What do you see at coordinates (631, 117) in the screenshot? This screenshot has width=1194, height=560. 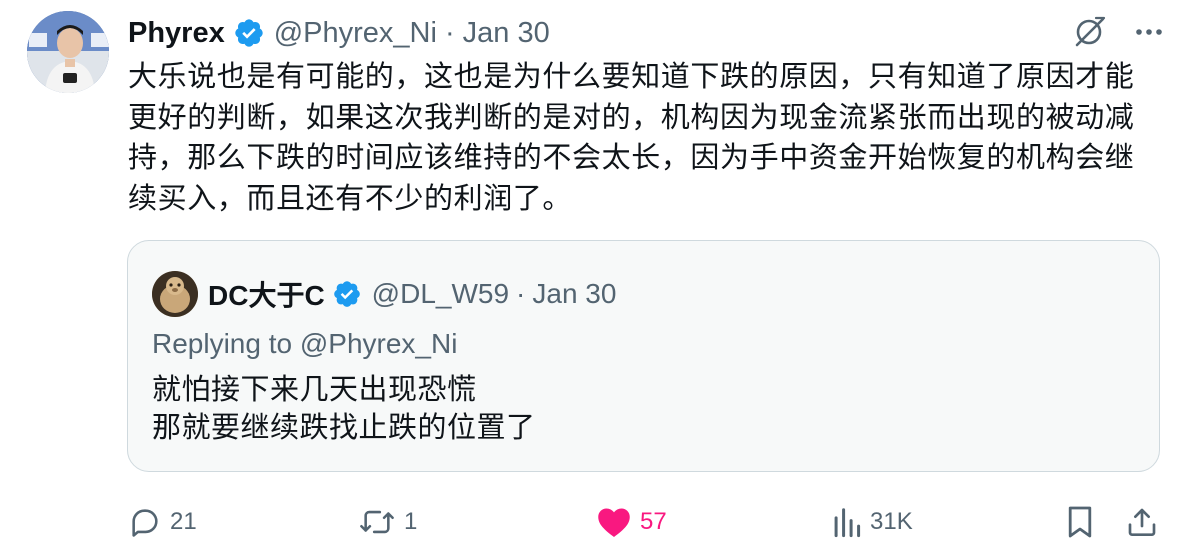 I see `tweet-text-line: 更好的判断，如果这次我判断的是对的，机构因为现金流紧张而出现的被动减` at bounding box center [631, 117].